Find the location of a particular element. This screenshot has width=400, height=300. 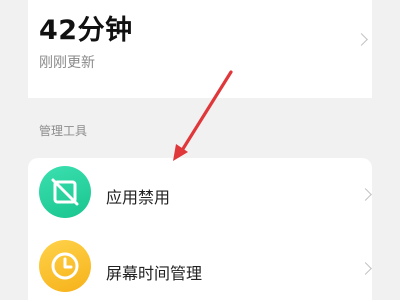

section-header-manage-tools: 管理工具 is located at coordinates (63, 131).